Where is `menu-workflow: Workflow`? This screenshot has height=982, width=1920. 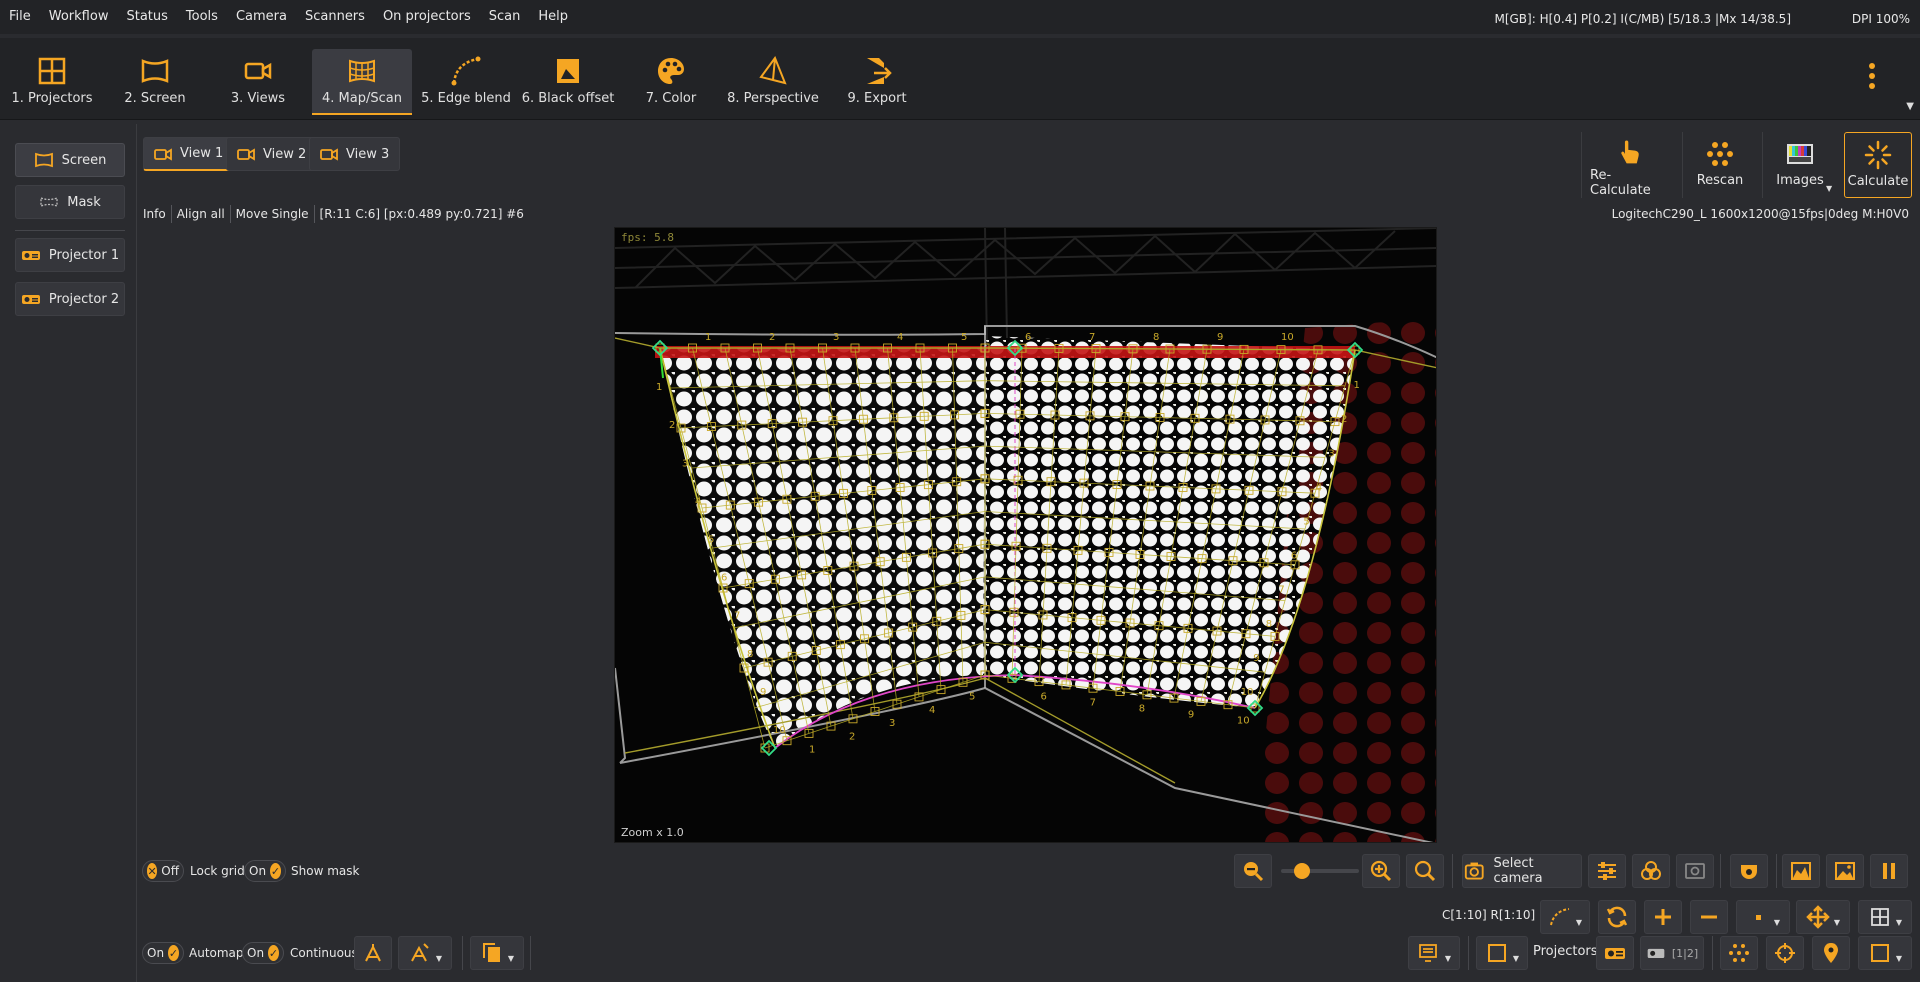
menu-workflow: Workflow is located at coordinates (79, 17).